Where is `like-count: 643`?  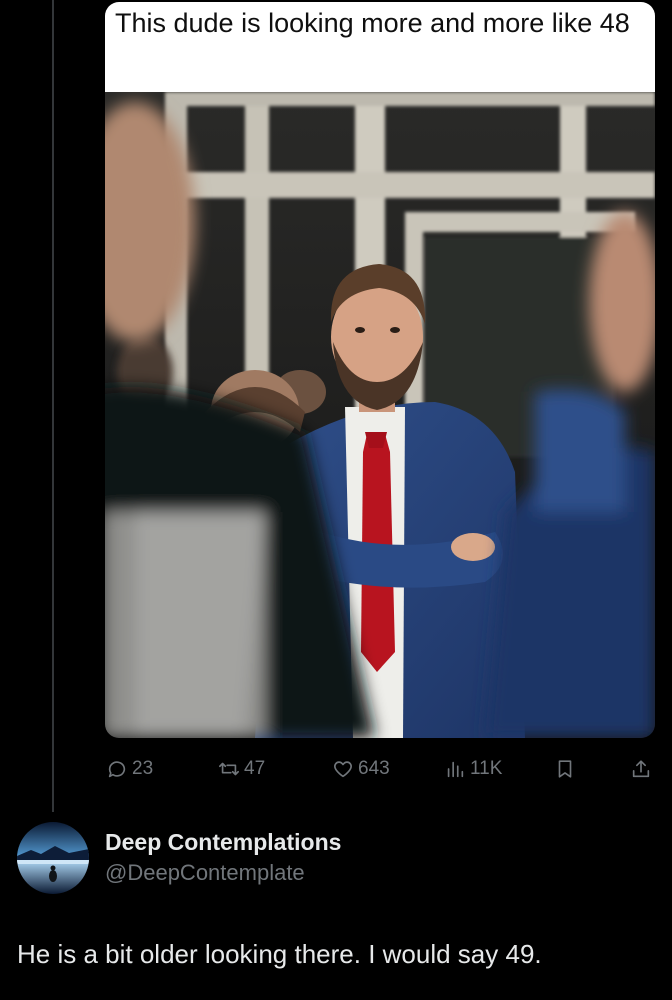 like-count: 643 is located at coordinates (374, 768).